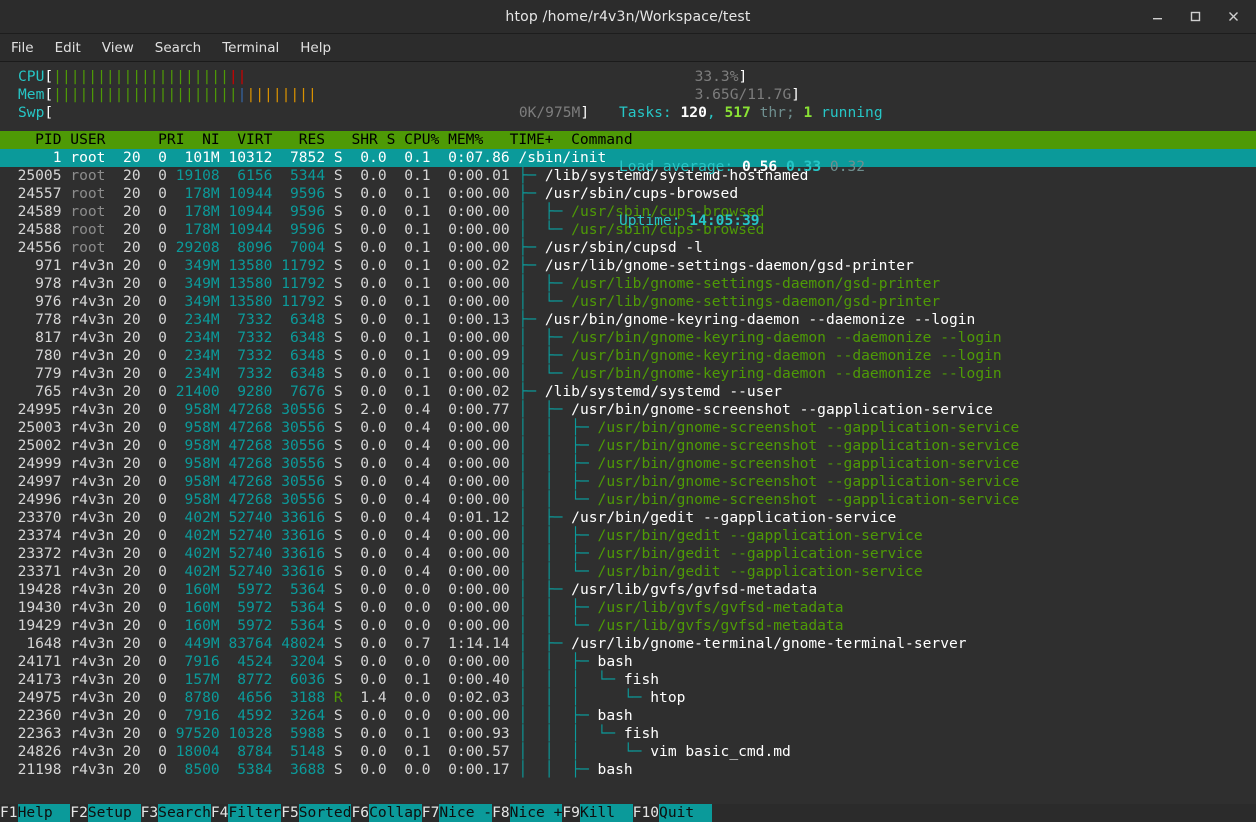  Describe the element at coordinates (606, 813) in the screenshot. I see `fn-action-kill: Kill` at that location.